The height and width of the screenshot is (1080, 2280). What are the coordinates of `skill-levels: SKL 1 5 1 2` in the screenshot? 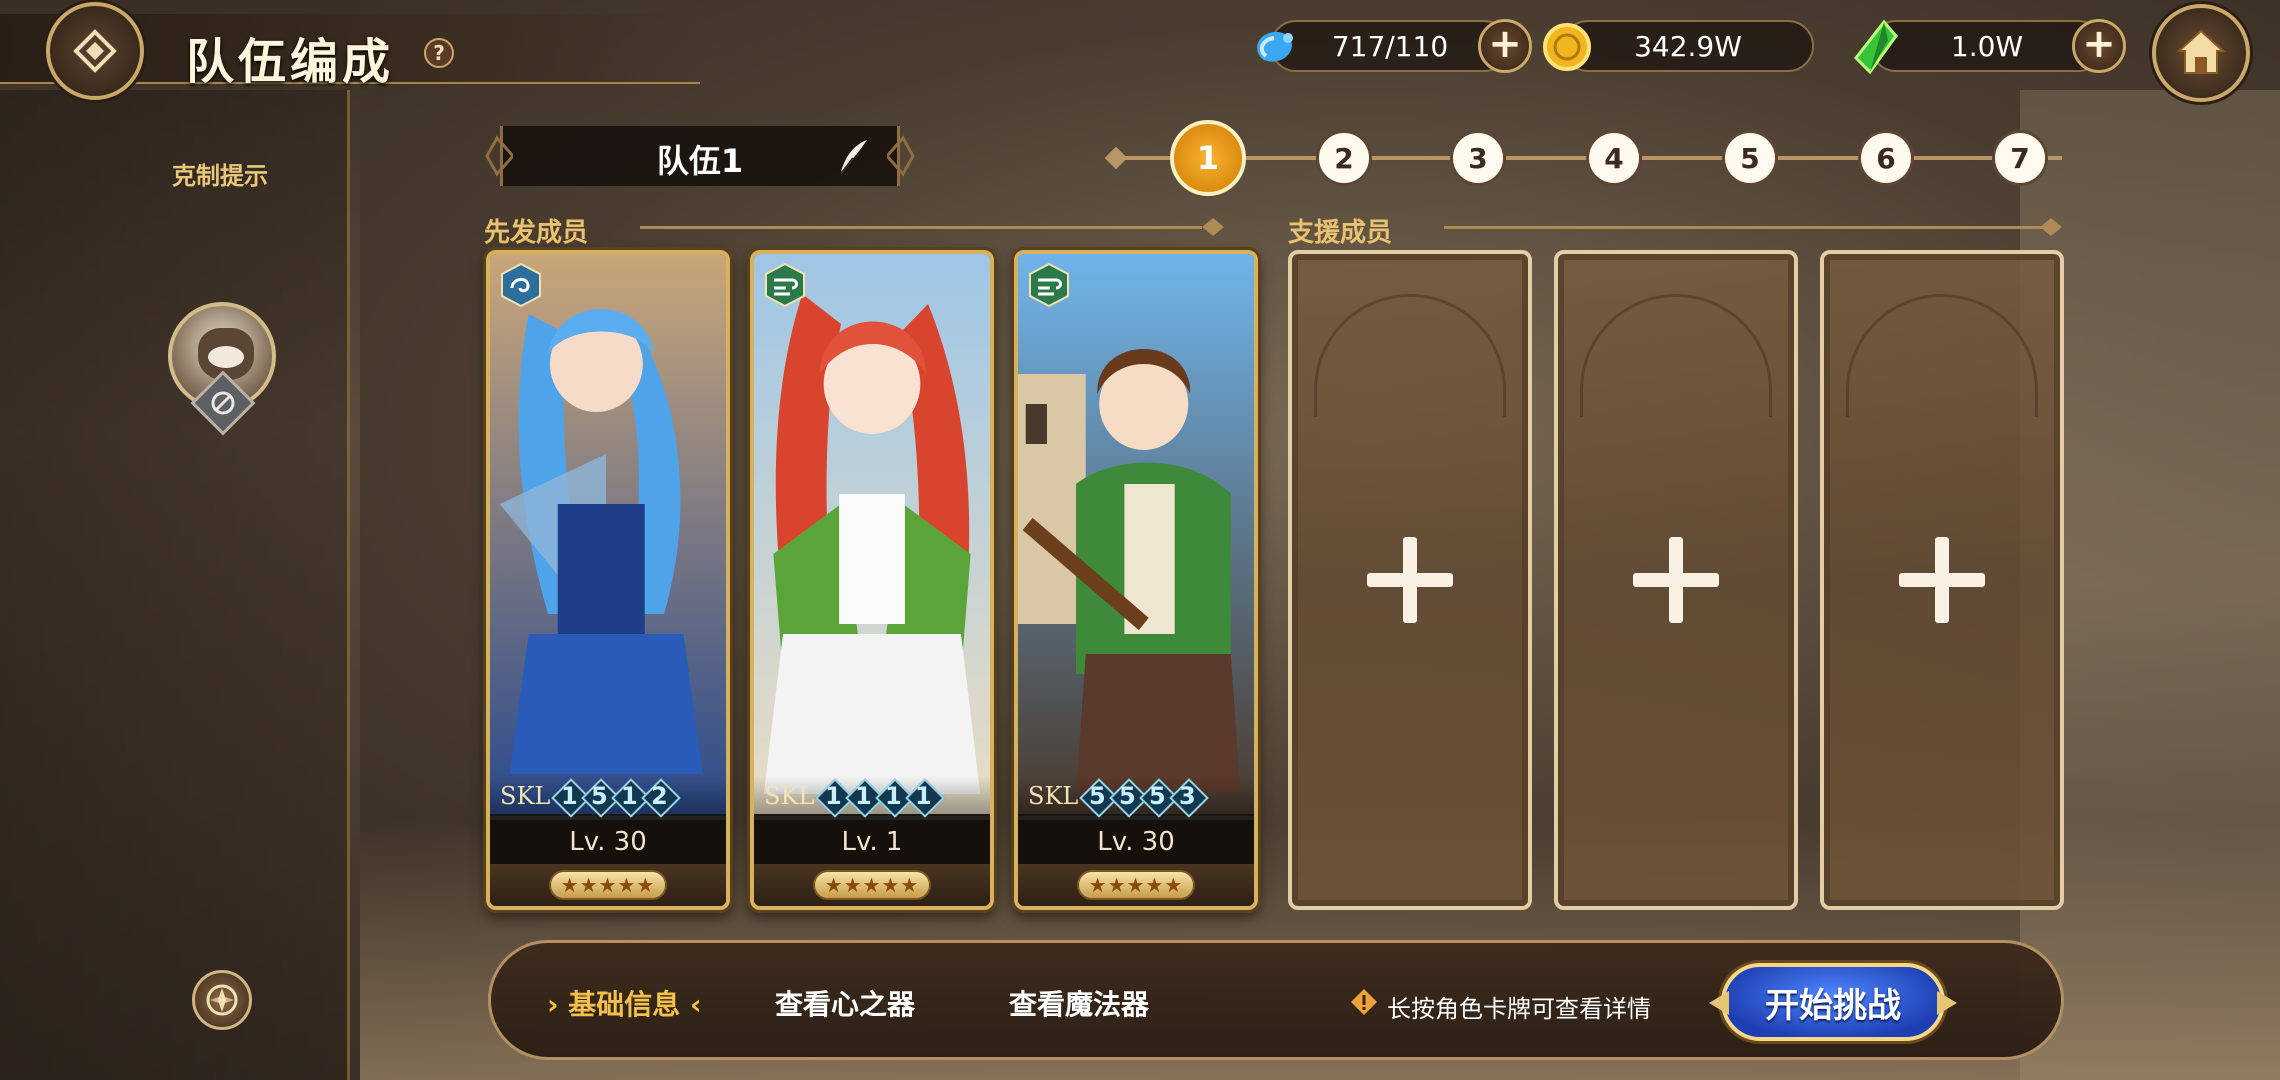 It's located at (608, 796).